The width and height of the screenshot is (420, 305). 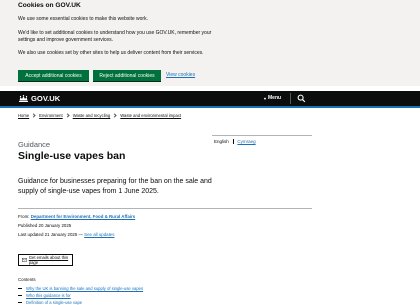 I want to click on last-updated-text: Last updated 21 January 2025 —, so click(x=50, y=234).